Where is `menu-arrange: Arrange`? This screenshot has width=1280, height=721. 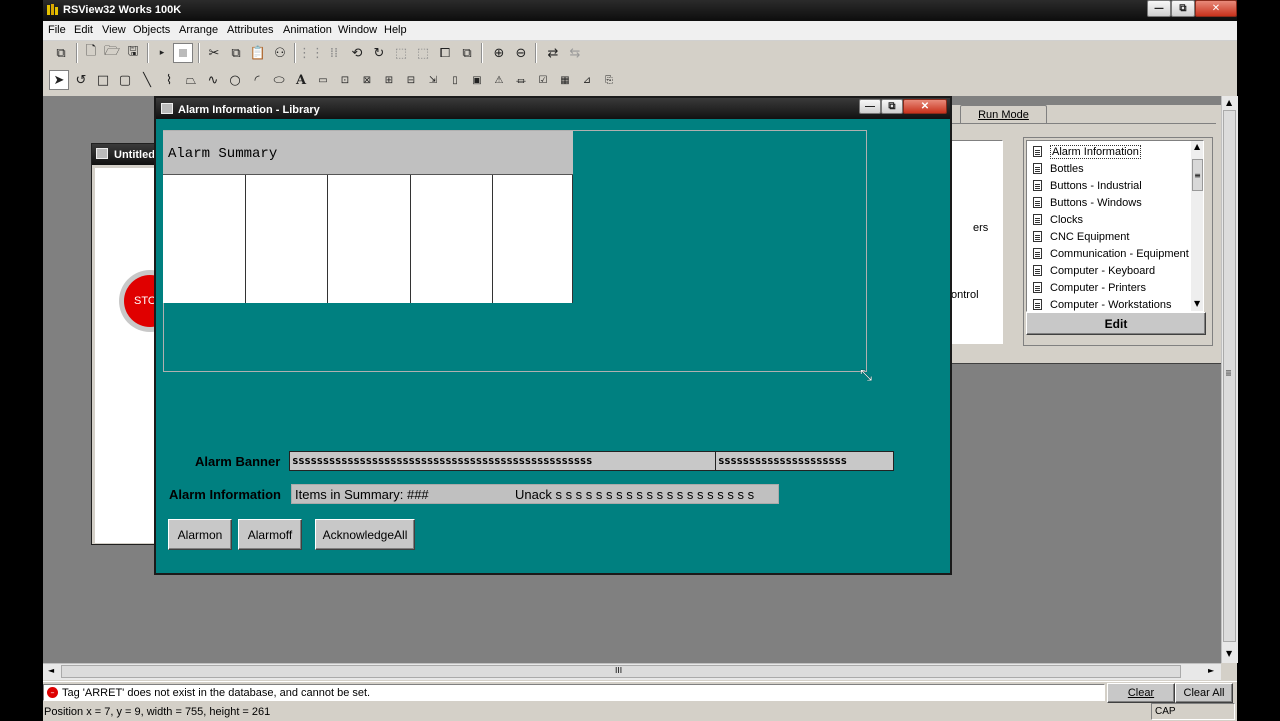 menu-arrange: Arrange is located at coordinates (198, 30).